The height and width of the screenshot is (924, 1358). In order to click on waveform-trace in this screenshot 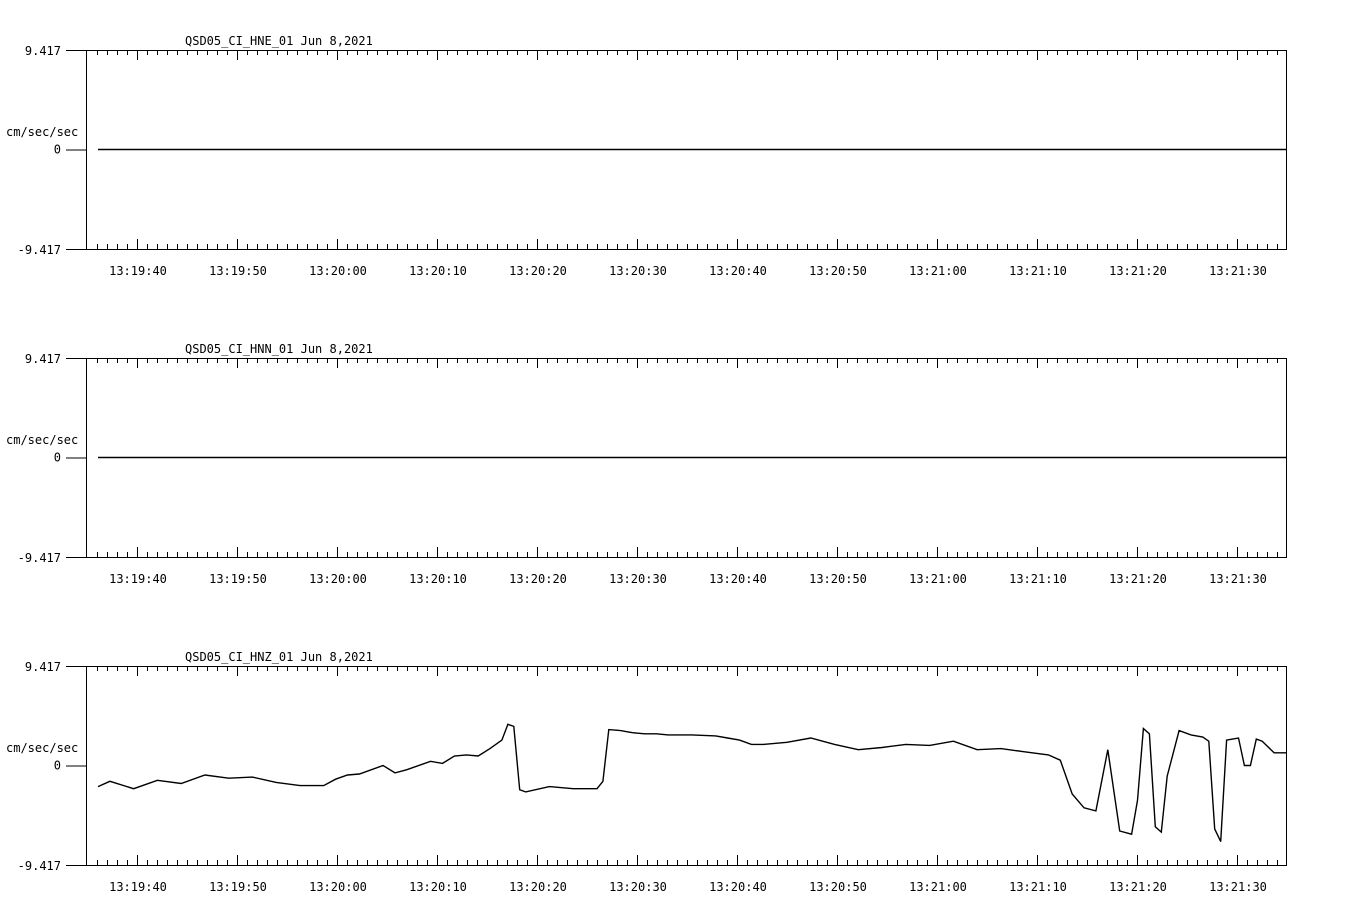, I will do `click(691, 782)`.